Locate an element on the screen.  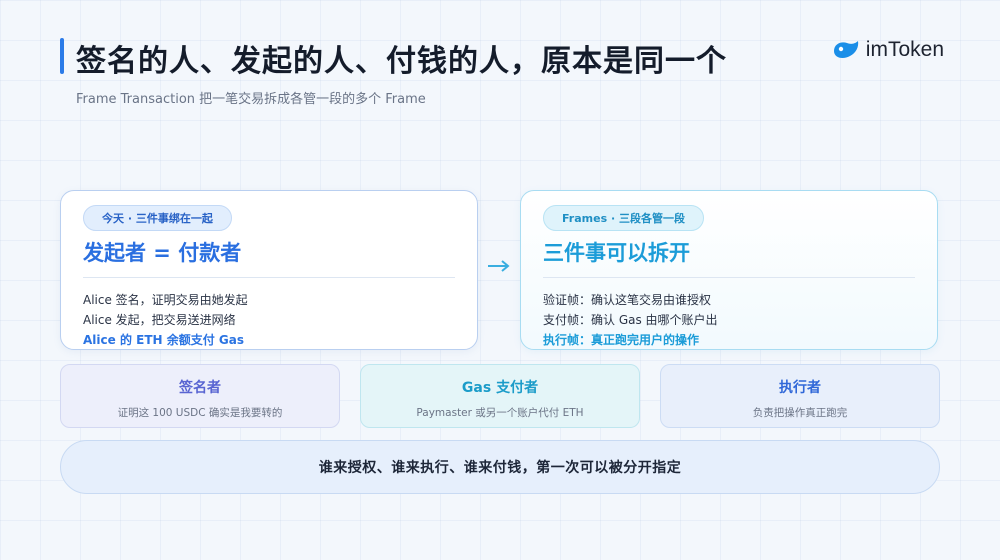
role-desc: 证明这 100 USDC 确实是我要转的 is located at coordinates (200, 413).